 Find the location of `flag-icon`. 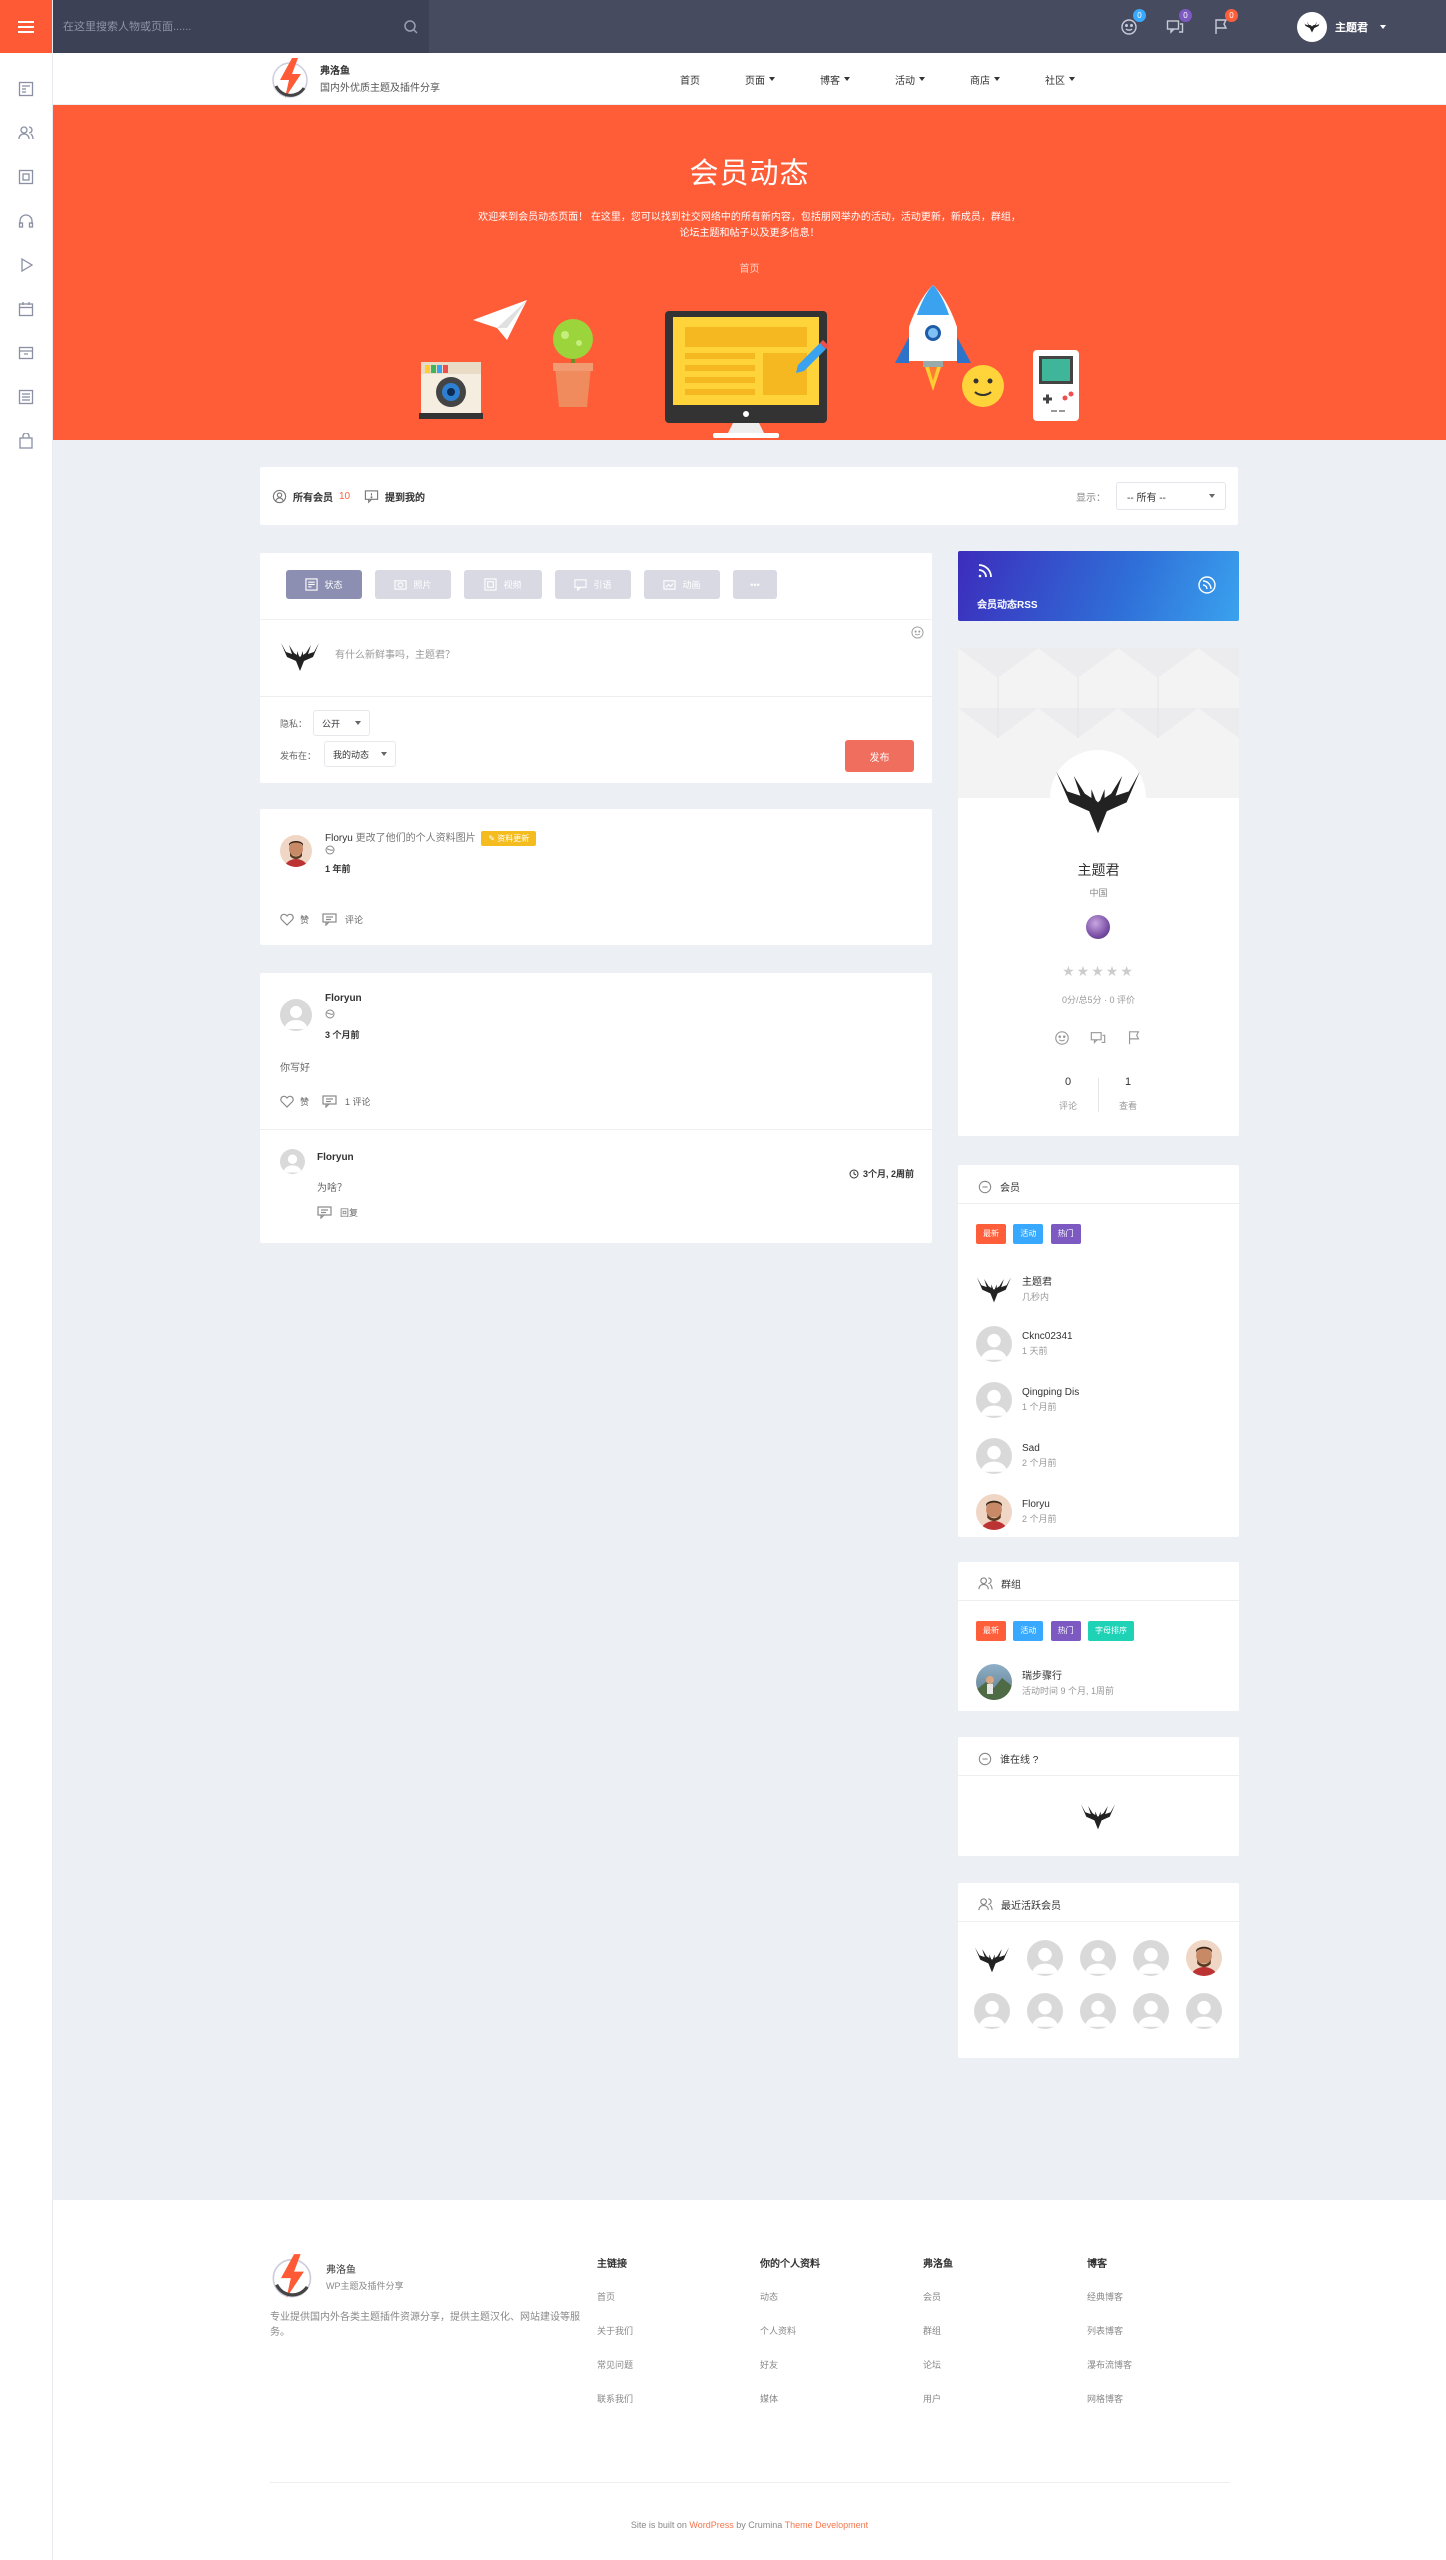

flag-icon is located at coordinates (1134, 1038).